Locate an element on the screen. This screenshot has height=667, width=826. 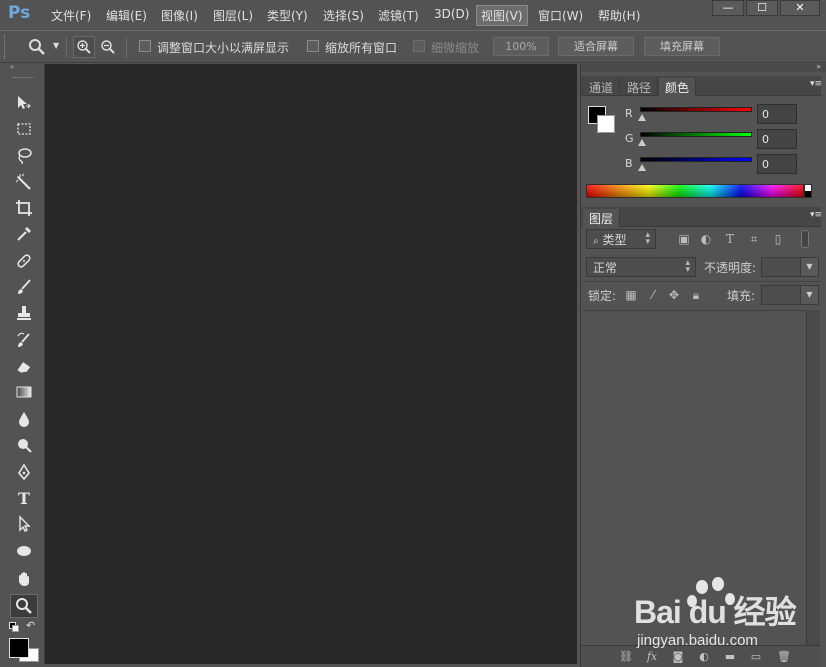
pen-tool is located at coordinates (24, 472).